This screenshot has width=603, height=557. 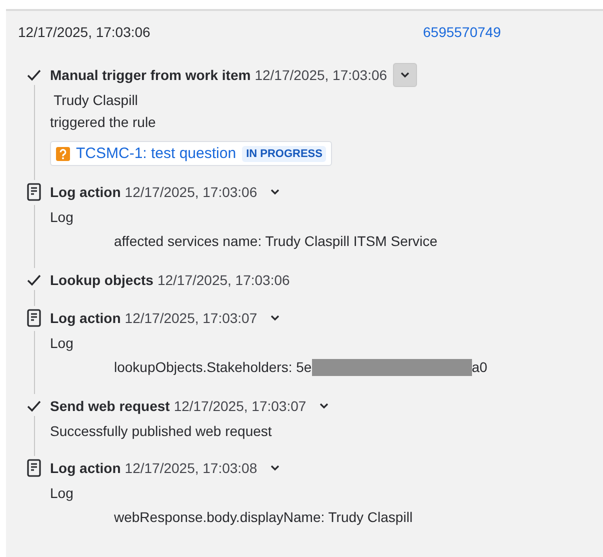 What do you see at coordinates (102, 280) in the screenshot?
I see `step-title: Lookup objects` at bounding box center [102, 280].